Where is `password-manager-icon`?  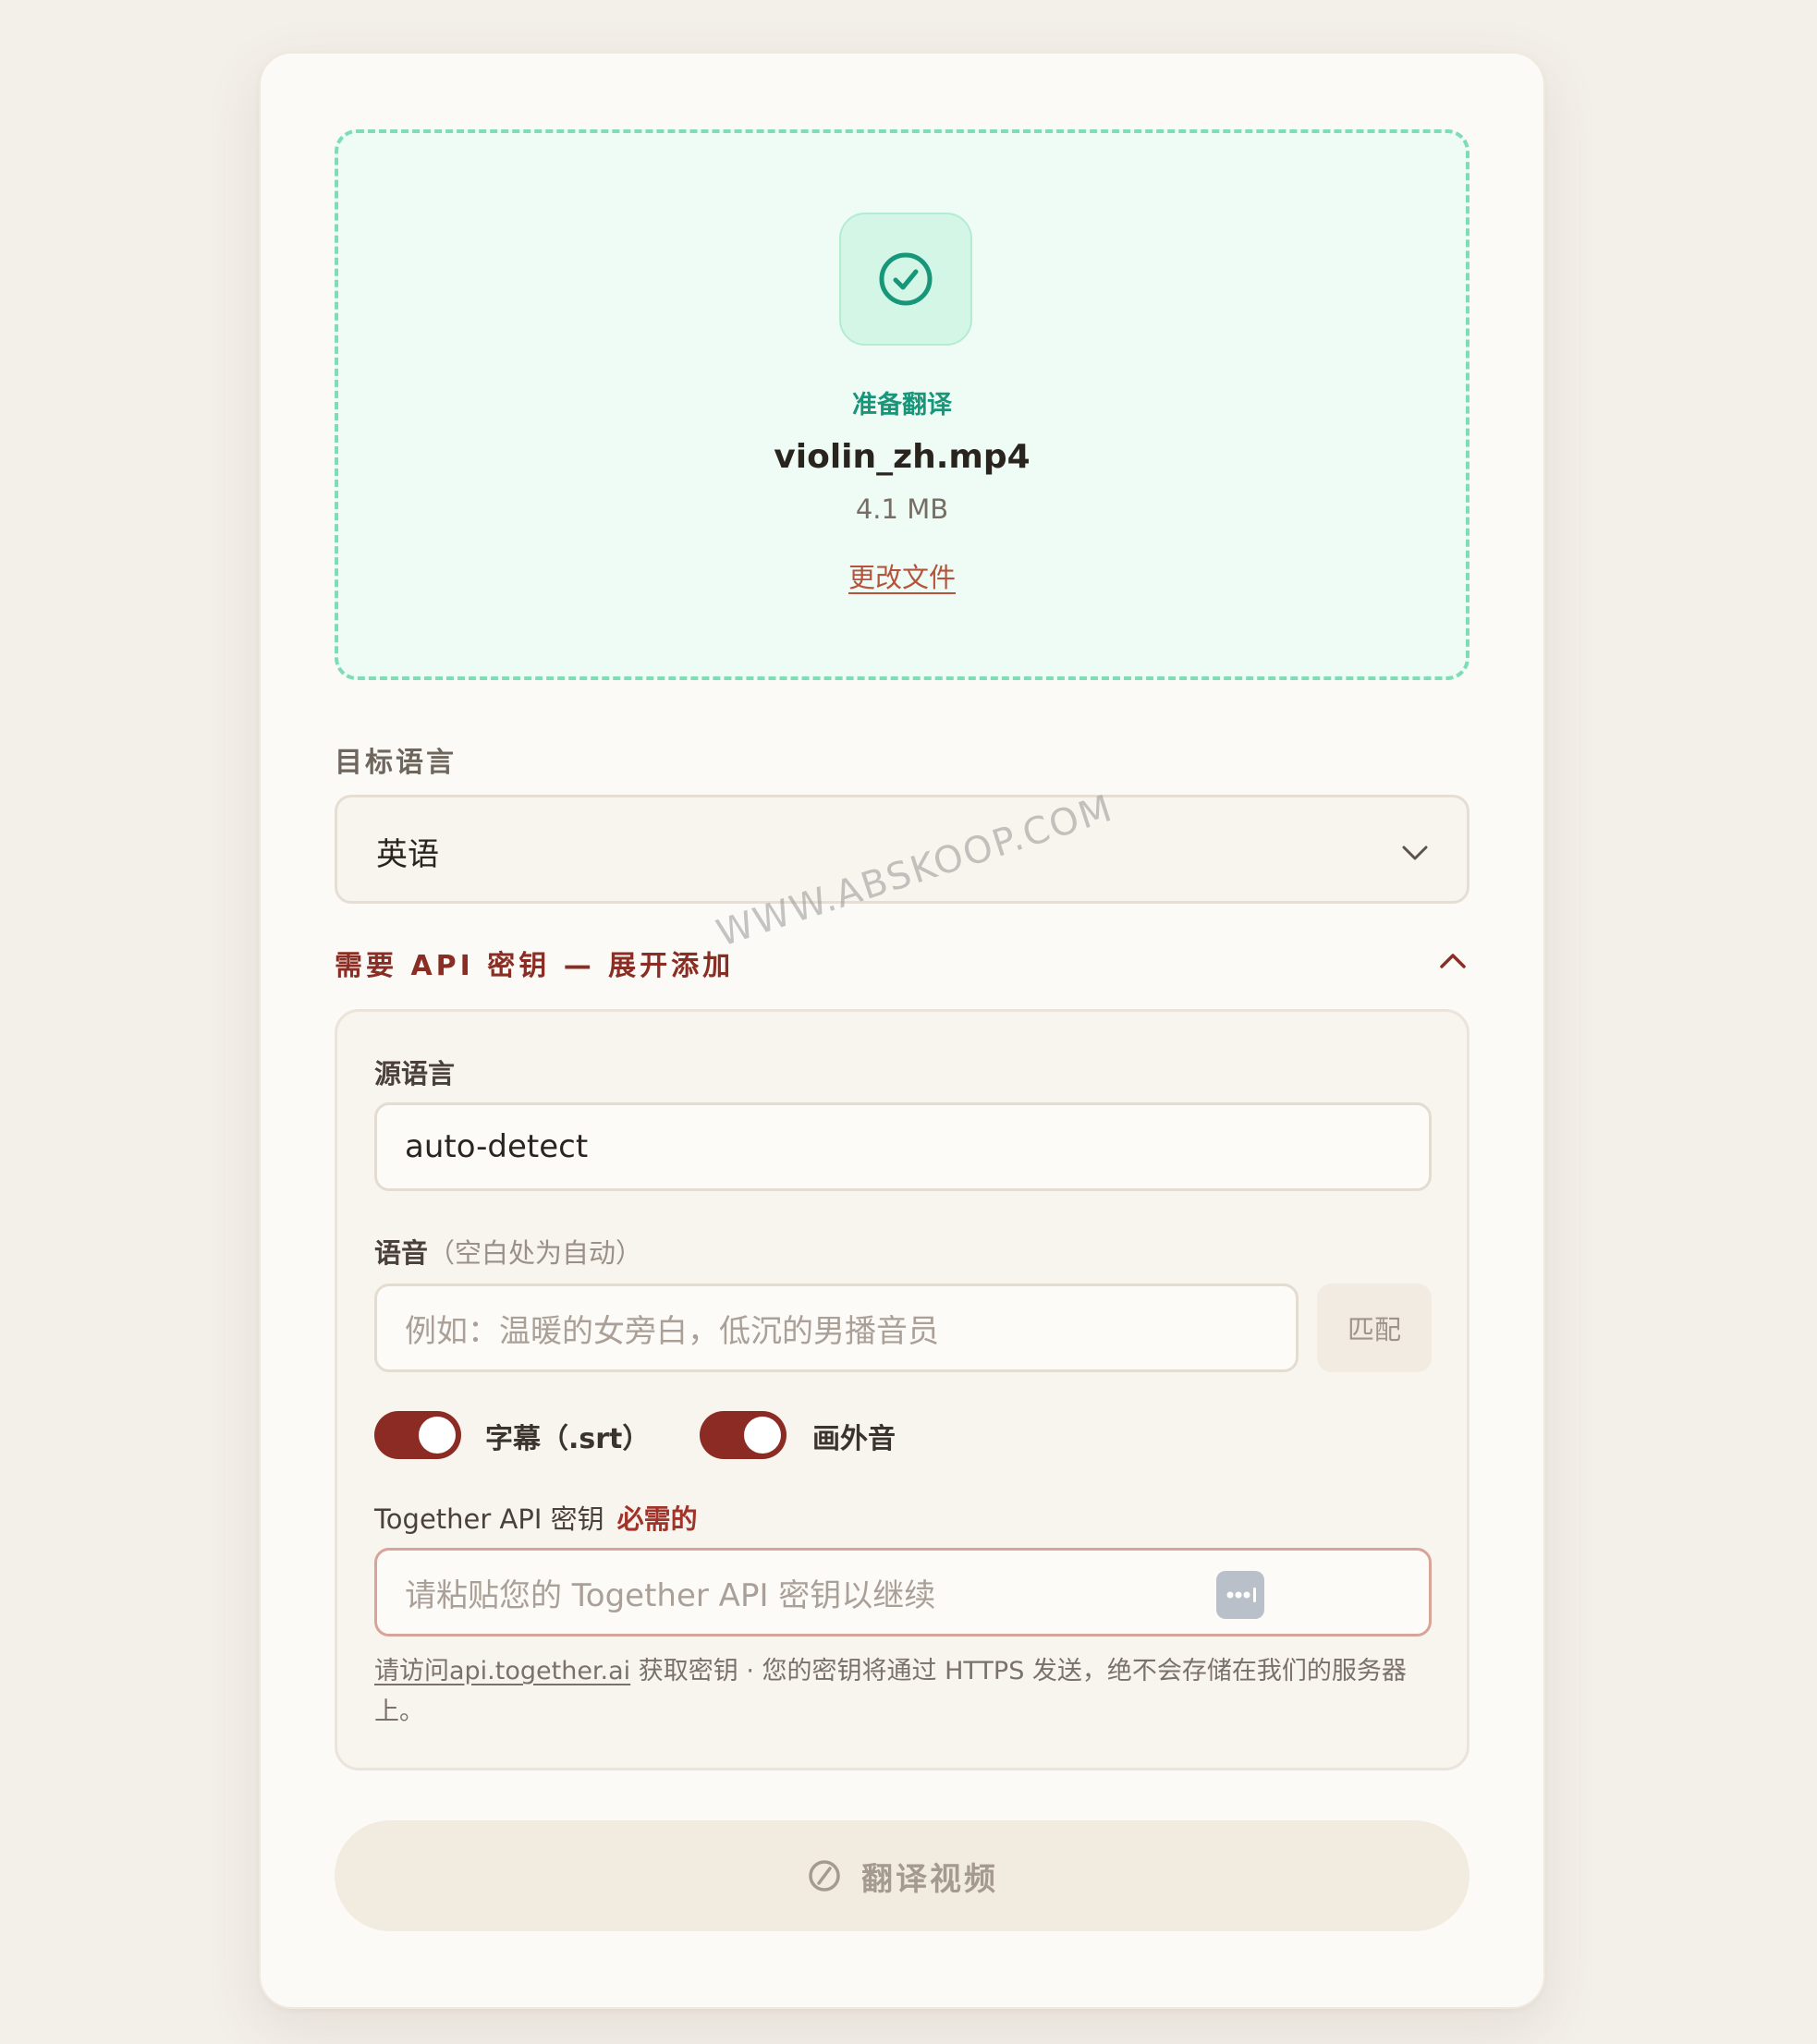 password-manager-icon is located at coordinates (1240, 1595).